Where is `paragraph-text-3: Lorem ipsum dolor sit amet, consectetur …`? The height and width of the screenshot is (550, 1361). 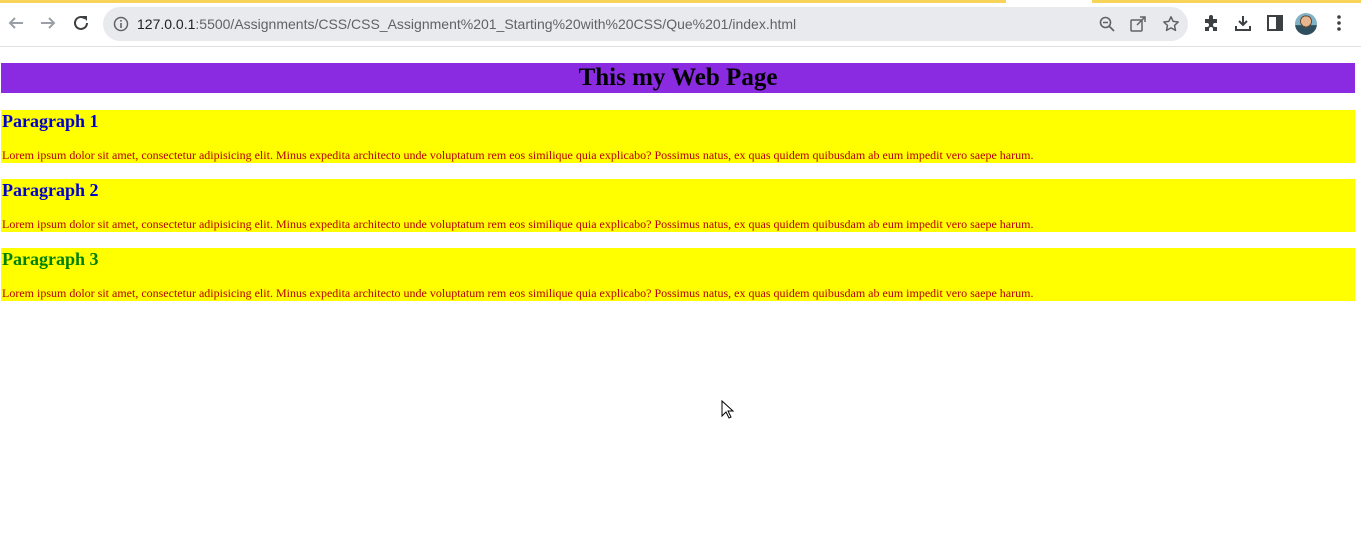
paragraph-text-3: Lorem ipsum dolor sit amet, consectetur … is located at coordinates (518, 293).